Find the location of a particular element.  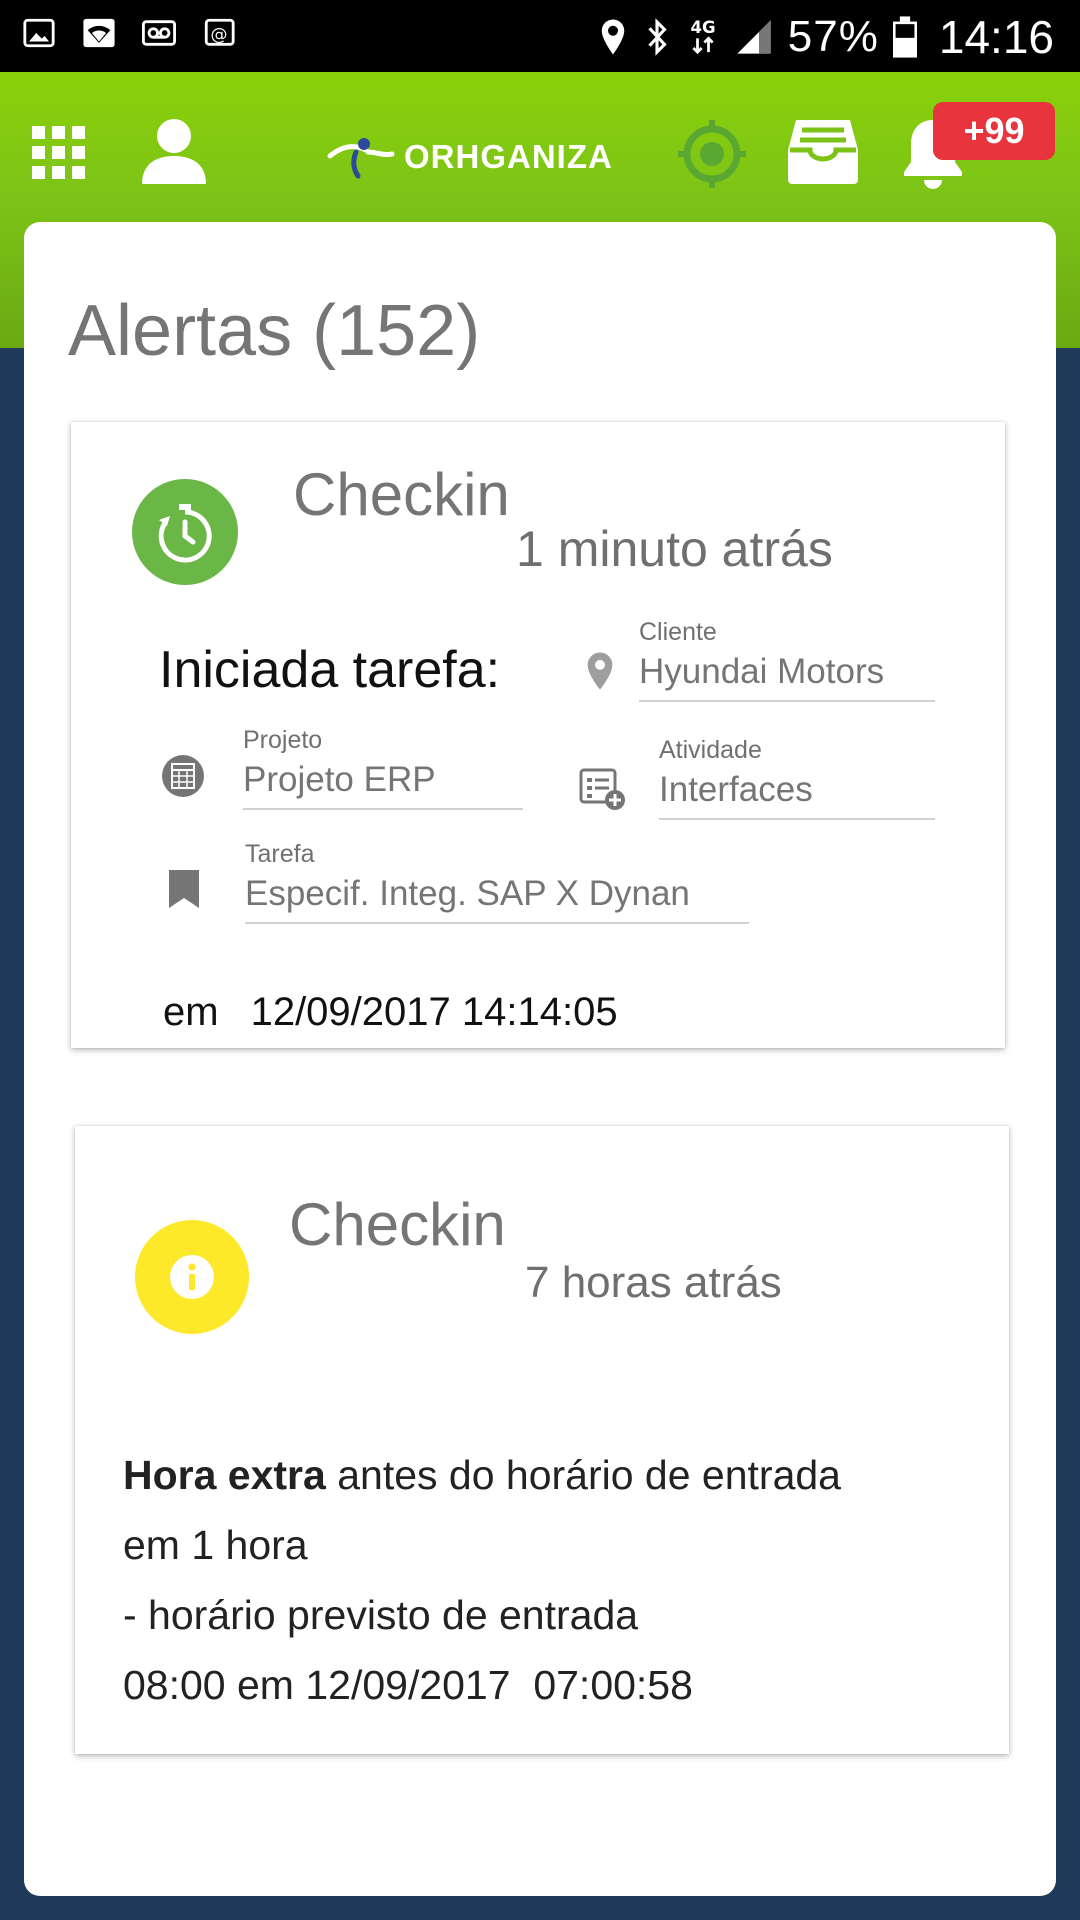

projeto-field: Projeto Projeto ERP is located at coordinates (383, 768).